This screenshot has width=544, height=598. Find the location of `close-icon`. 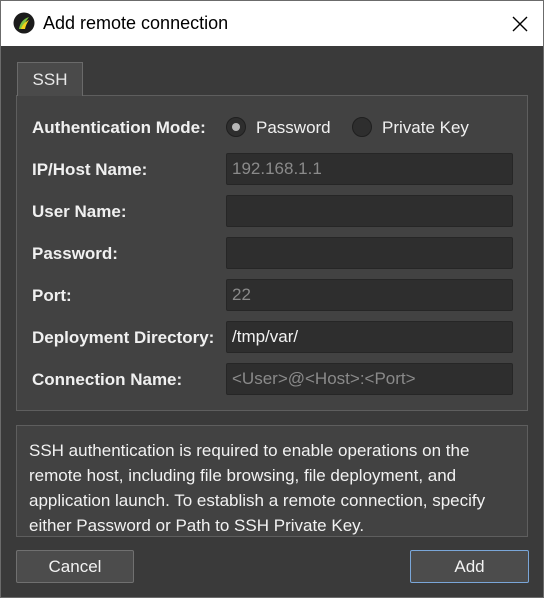

close-icon is located at coordinates (520, 23).